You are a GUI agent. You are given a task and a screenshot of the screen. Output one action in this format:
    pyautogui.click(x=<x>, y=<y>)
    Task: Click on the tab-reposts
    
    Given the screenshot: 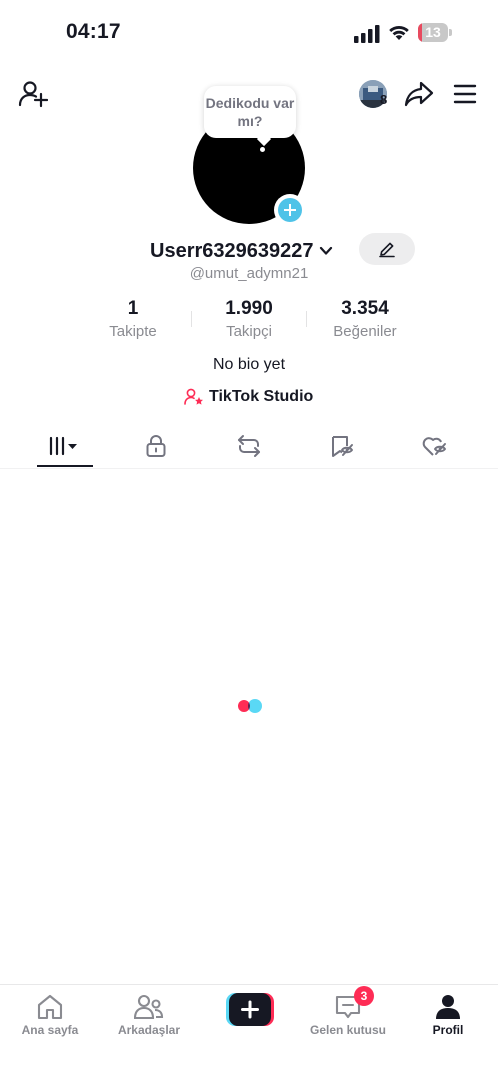 What is the action you would take?
    pyautogui.click(x=249, y=446)
    